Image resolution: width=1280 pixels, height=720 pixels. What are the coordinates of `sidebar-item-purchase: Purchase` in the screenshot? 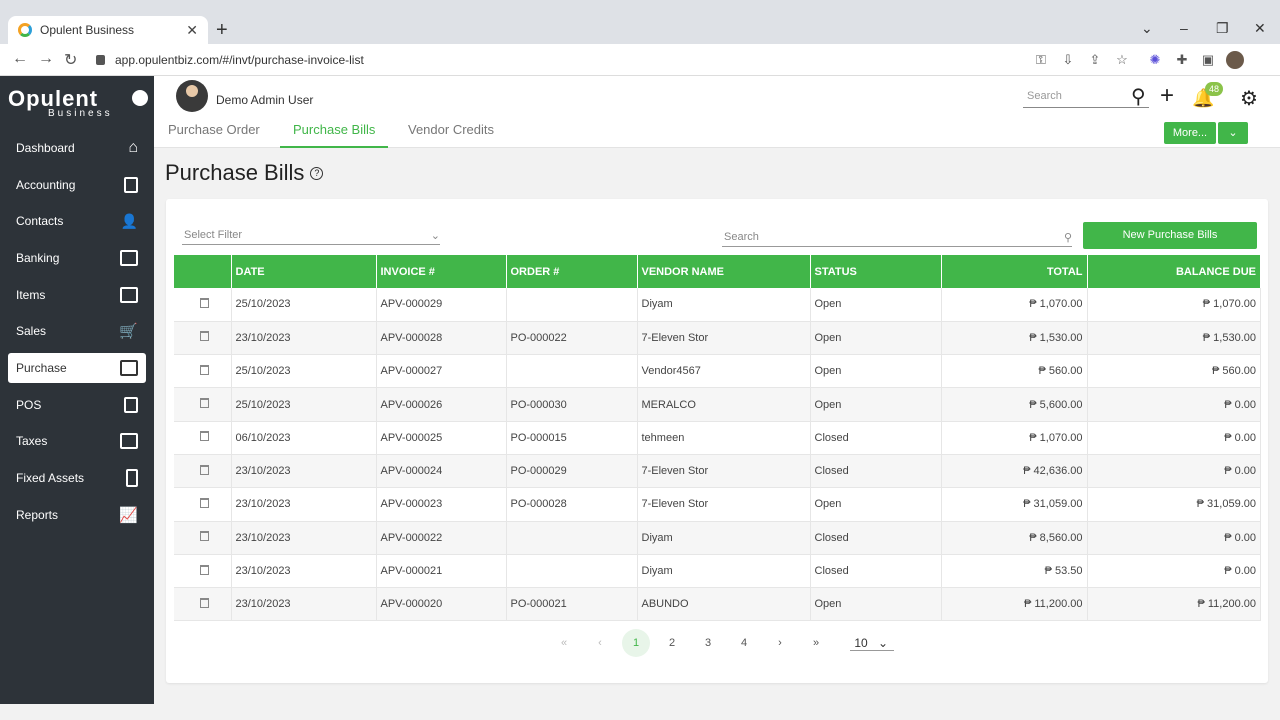 It's located at (77, 368).